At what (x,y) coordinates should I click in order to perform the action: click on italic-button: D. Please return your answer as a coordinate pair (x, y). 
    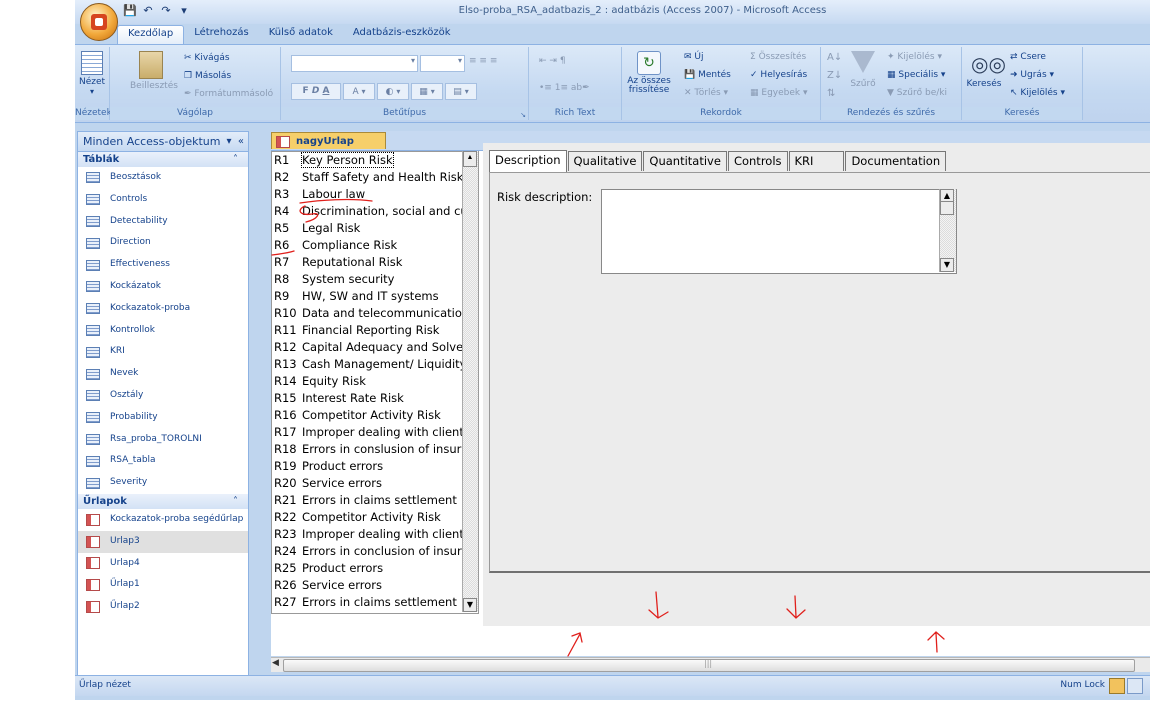
    Looking at the image, I should click on (315, 91).